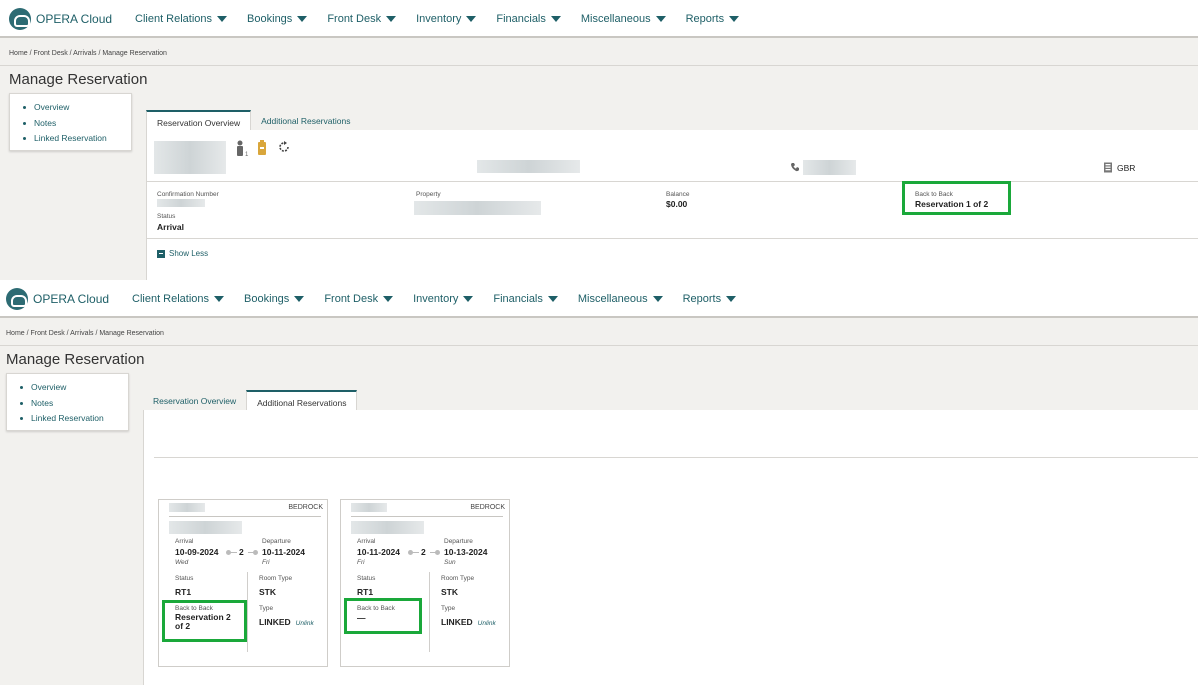  I want to click on arrival-day: Fri, so click(361, 562).